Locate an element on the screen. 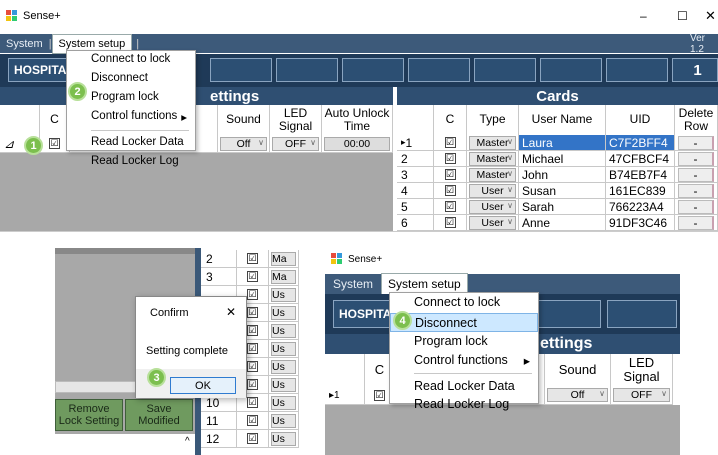 This screenshot has width=718, height=455. table-row: 6 ☑ User ∨ Anne 91DF3C46- is located at coordinates (557, 223).